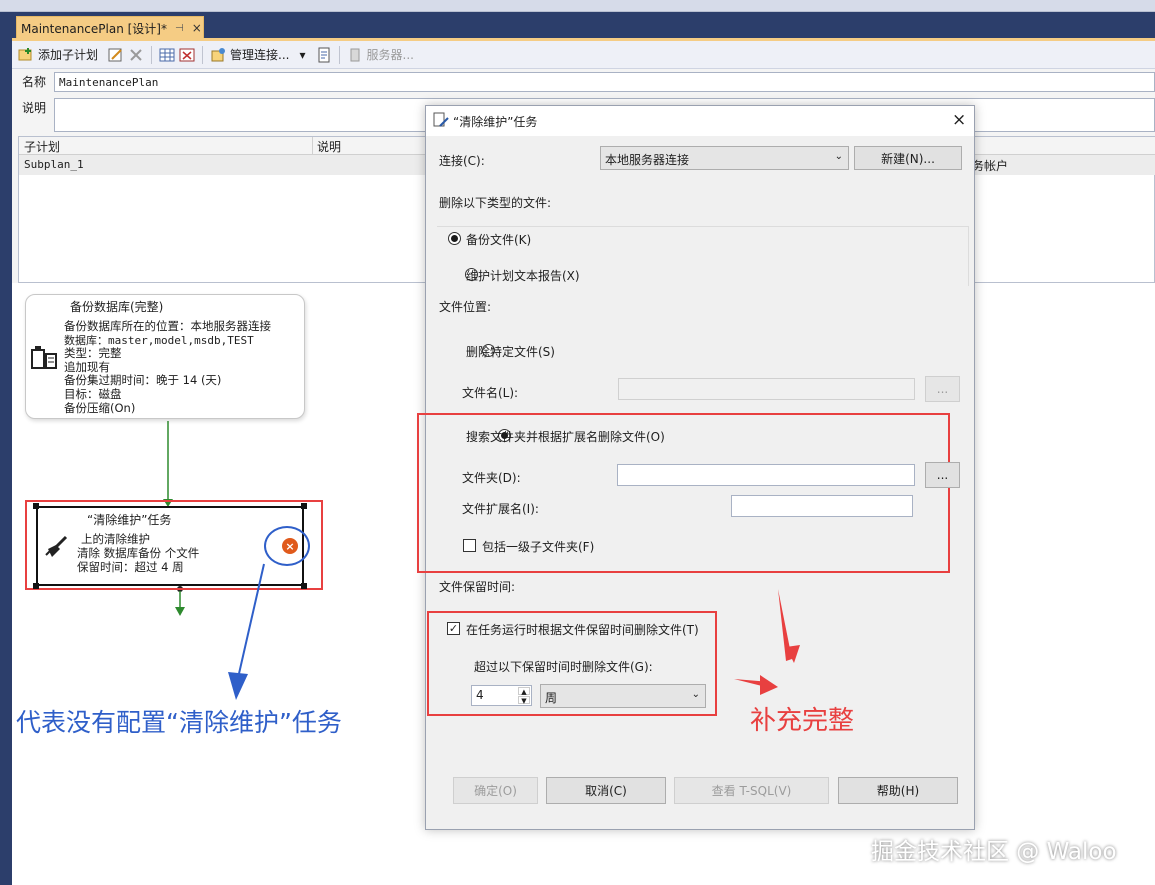 Image resolution: width=1155 pixels, height=885 pixels. What do you see at coordinates (990, 166) in the screenshot?
I see `service-account-cell: 务帐户` at bounding box center [990, 166].